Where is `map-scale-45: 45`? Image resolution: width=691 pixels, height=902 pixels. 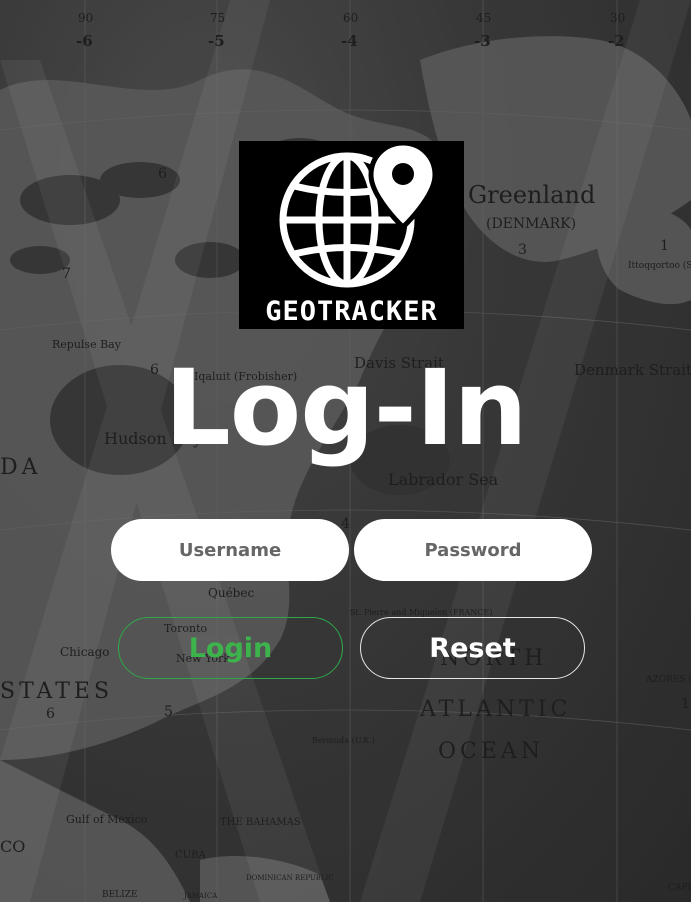
map-scale-45: 45 is located at coordinates (483, 18).